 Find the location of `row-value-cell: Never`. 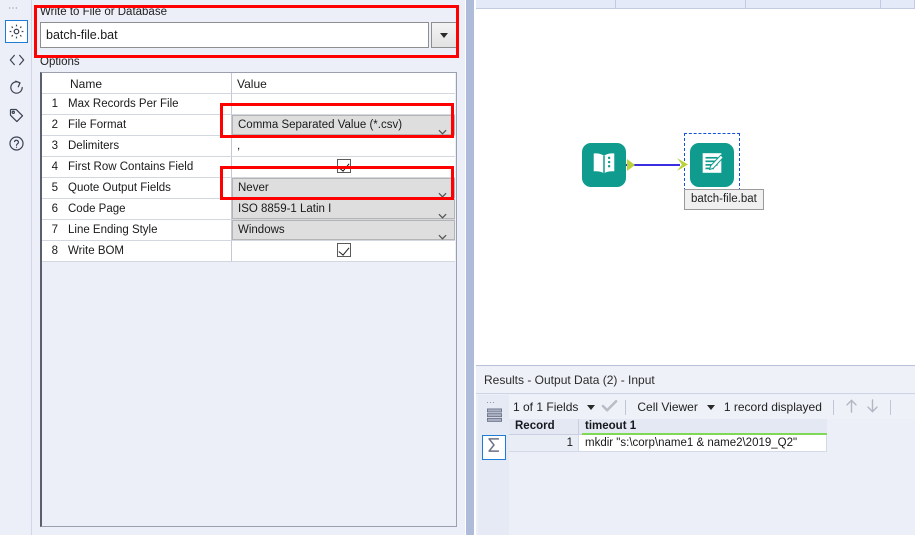

row-value-cell: Never is located at coordinates (343, 188).